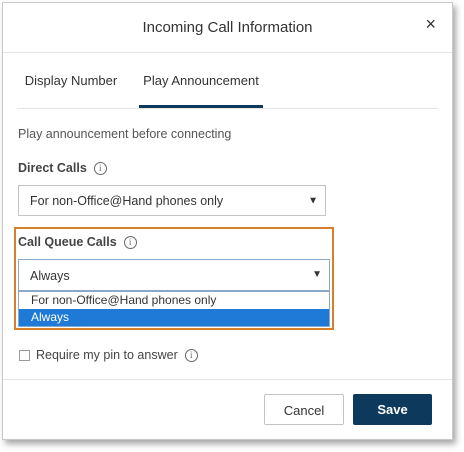 The height and width of the screenshot is (452, 464). I want to click on close-icon: ×, so click(430, 24).